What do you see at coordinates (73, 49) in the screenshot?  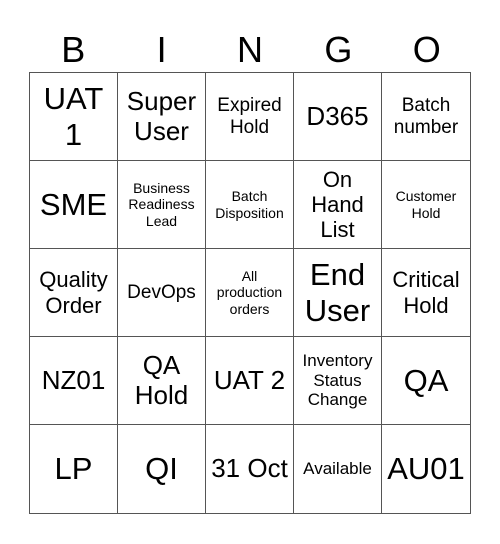 I see `header-letter-b: B` at bounding box center [73, 49].